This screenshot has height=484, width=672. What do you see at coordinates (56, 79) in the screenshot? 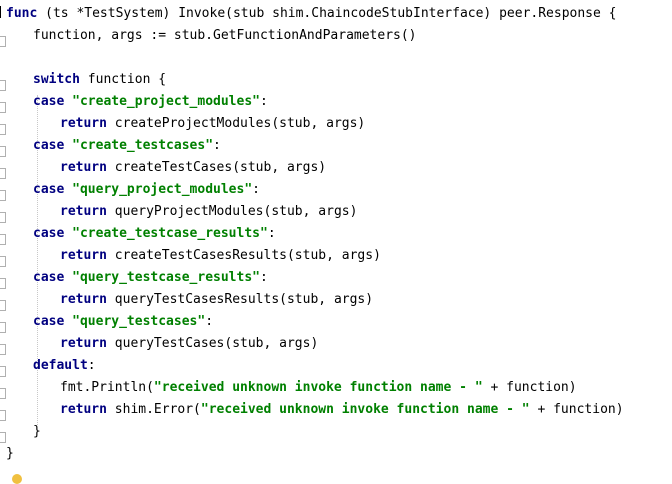
I see `keyword-token: switch` at bounding box center [56, 79].